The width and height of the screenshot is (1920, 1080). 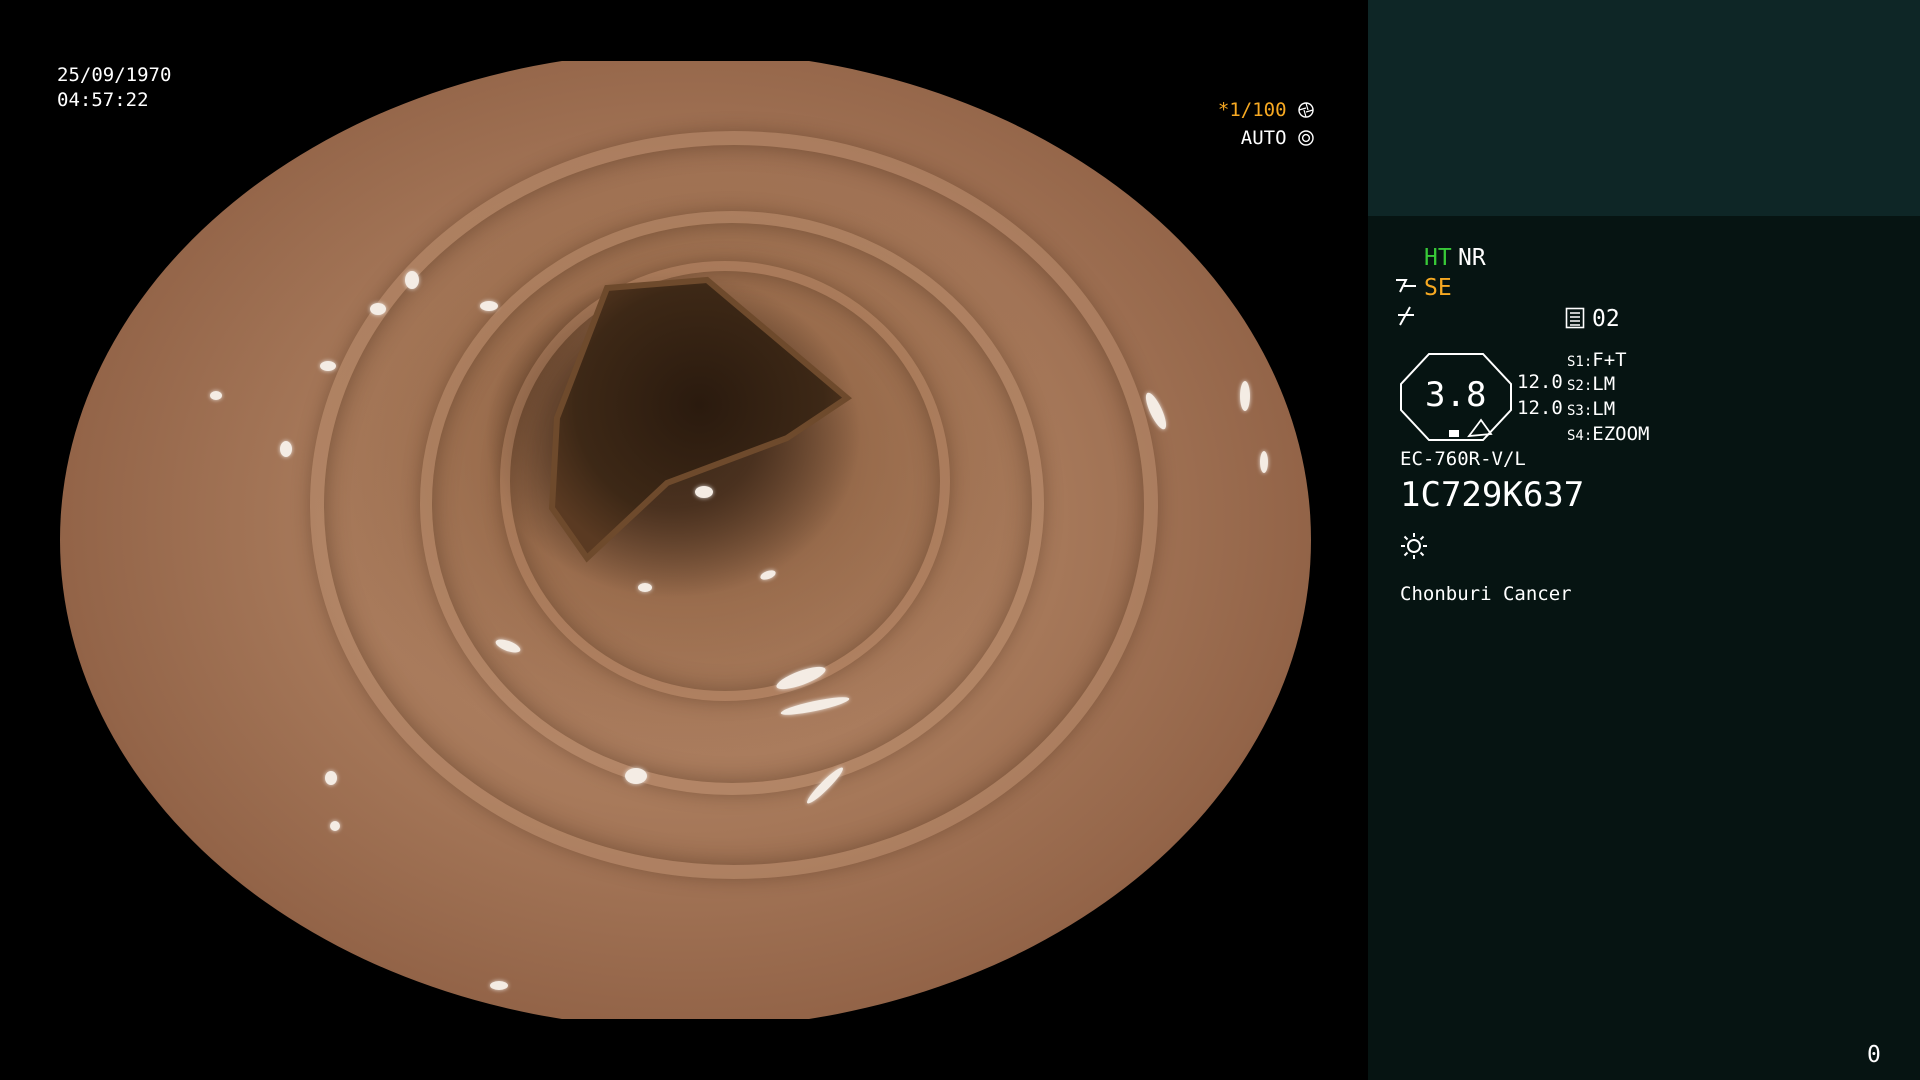 I want to click on colon-lumen, so click(x=700, y=419).